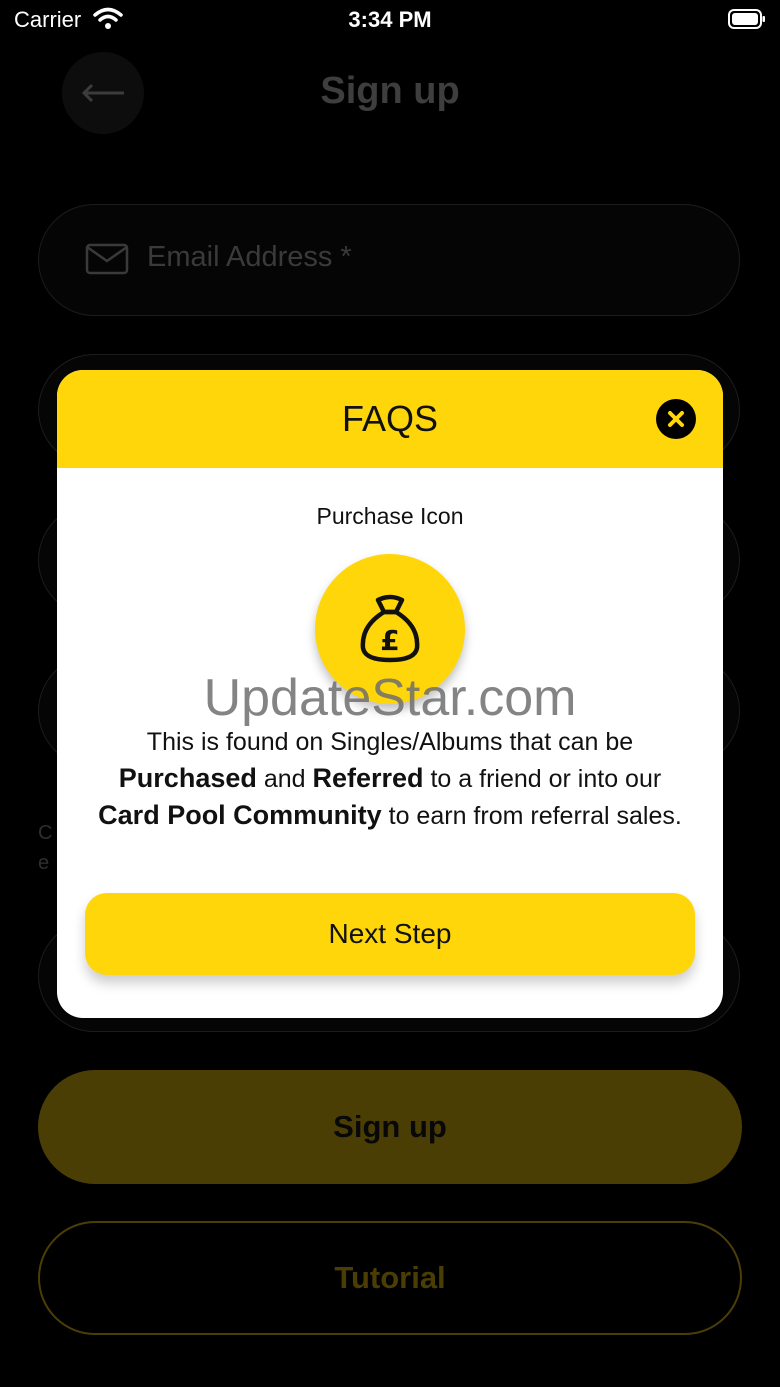 This screenshot has height=1387, width=780. What do you see at coordinates (390, 698) in the screenshot?
I see `watermark: UpdateStar.com` at bounding box center [390, 698].